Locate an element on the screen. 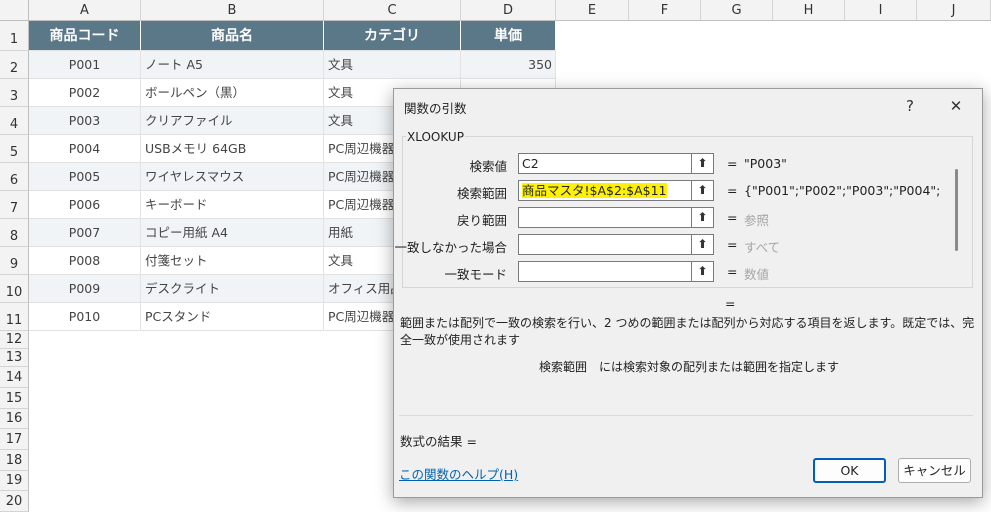  dialog-title: 関数の引数 is located at coordinates (435, 108).